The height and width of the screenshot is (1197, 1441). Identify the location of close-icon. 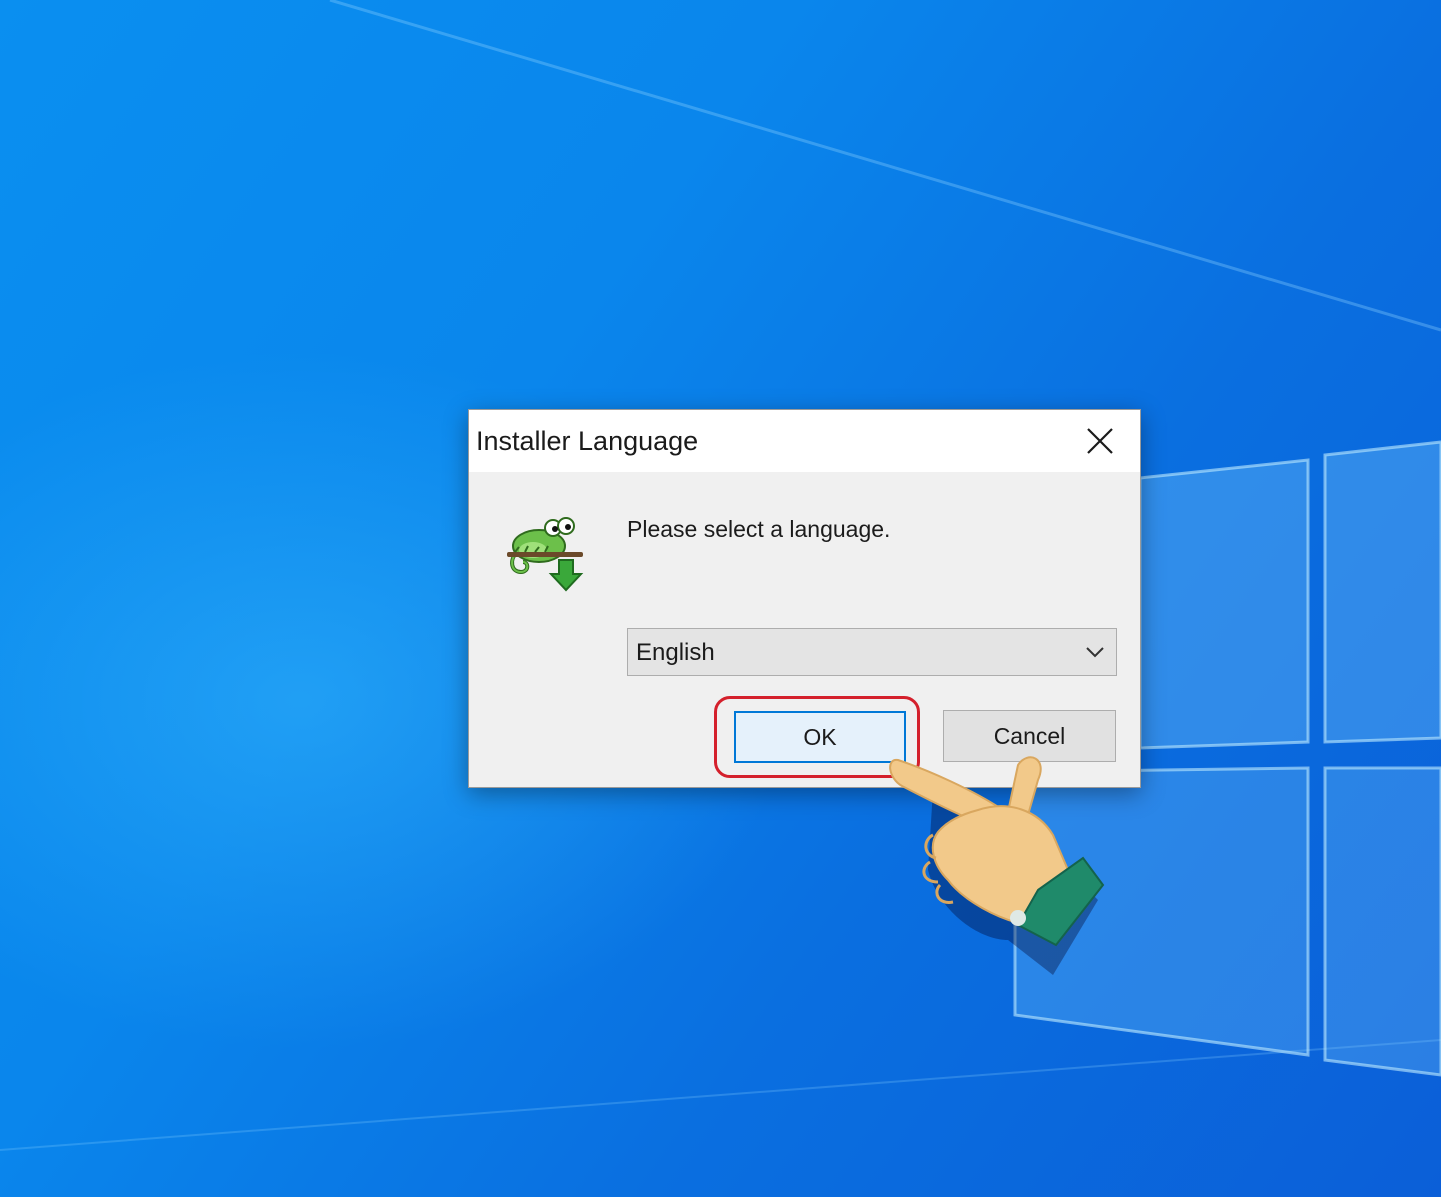
(1100, 441).